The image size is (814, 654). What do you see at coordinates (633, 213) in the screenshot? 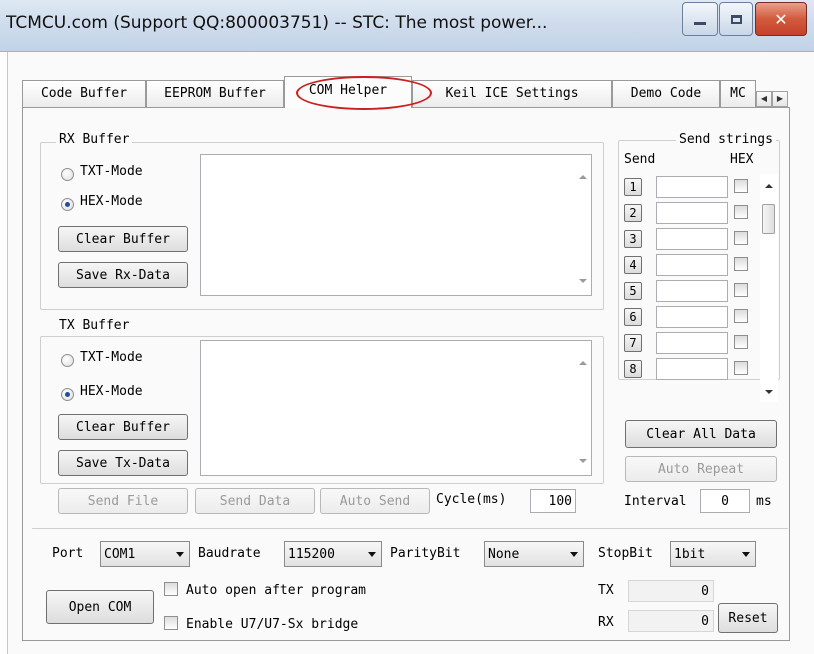
I see `send-string-button-2: 2` at bounding box center [633, 213].